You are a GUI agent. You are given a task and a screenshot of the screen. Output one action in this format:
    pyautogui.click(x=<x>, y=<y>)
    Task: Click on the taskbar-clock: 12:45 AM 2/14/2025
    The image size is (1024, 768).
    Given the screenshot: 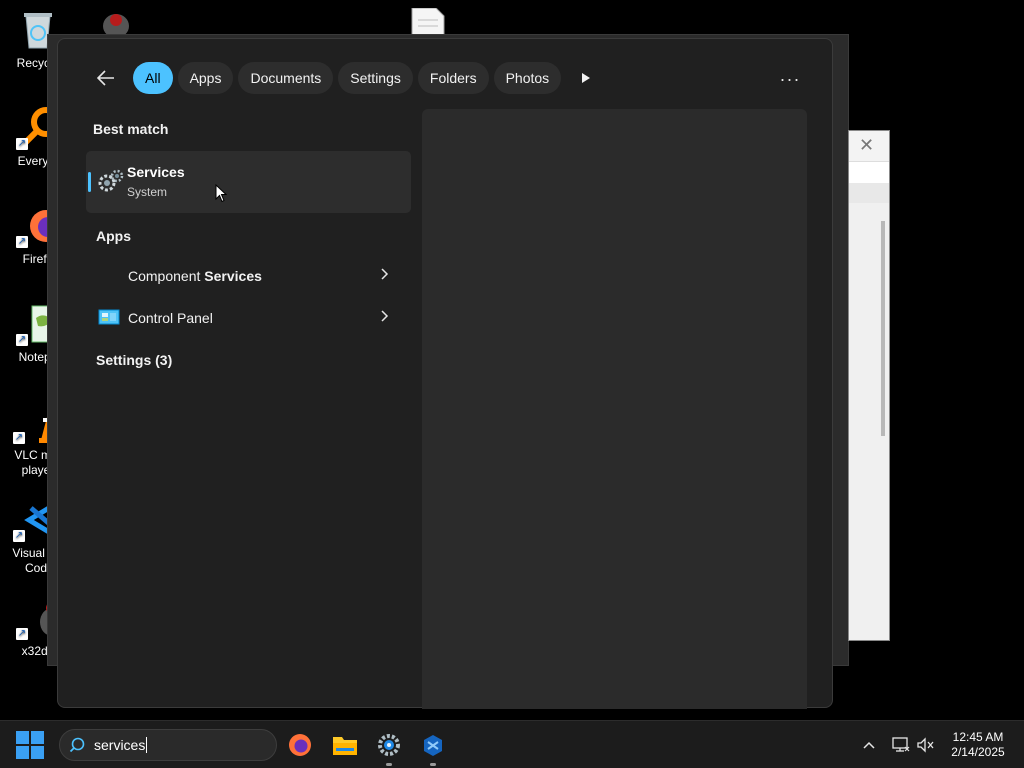 What is the action you would take?
    pyautogui.click(x=978, y=745)
    